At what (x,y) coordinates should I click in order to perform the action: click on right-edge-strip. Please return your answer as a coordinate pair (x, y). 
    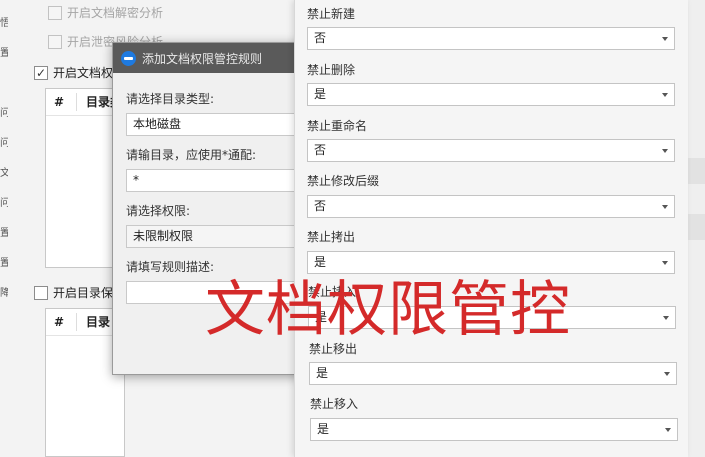
    Looking at the image, I should click on (696, 228).